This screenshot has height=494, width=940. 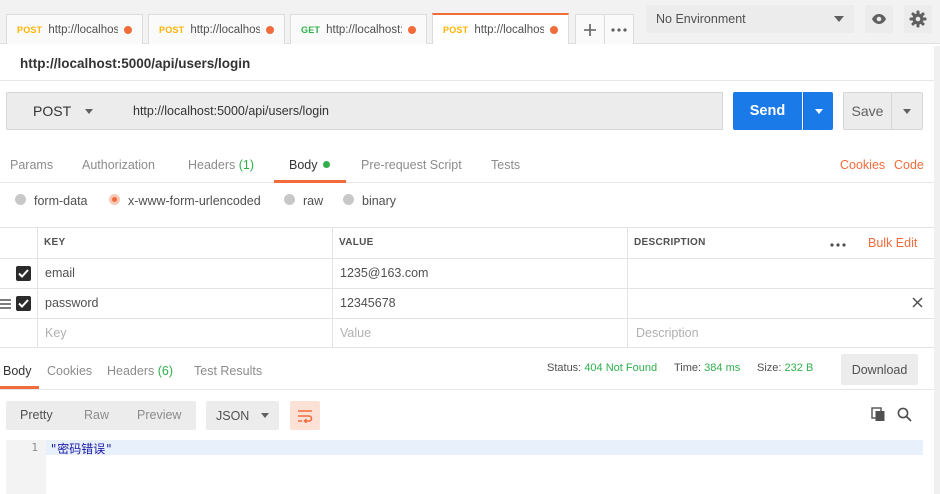 What do you see at coordinates (799, 368) in the screenshot?
I see `size-value: 232 B` at bounding box center [799, 368].